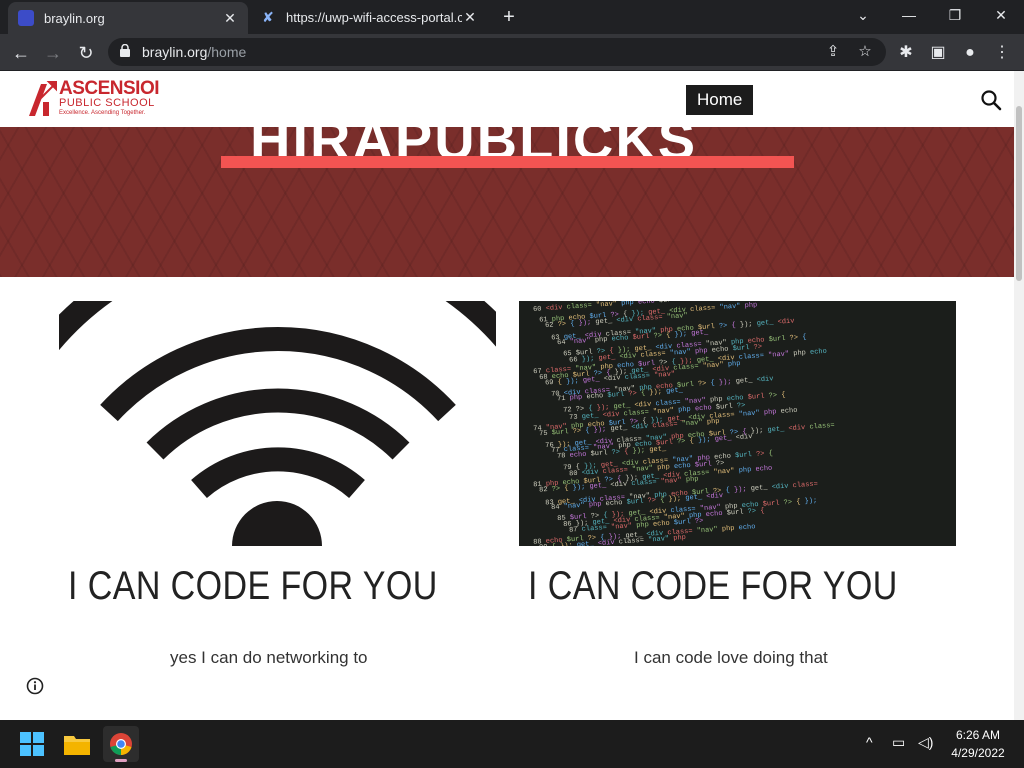 The width and height of the screenshot is (1024, 768). Describe the element at coordinates (227, 52) in the screenshot. I see `url-path: /home` at that location.